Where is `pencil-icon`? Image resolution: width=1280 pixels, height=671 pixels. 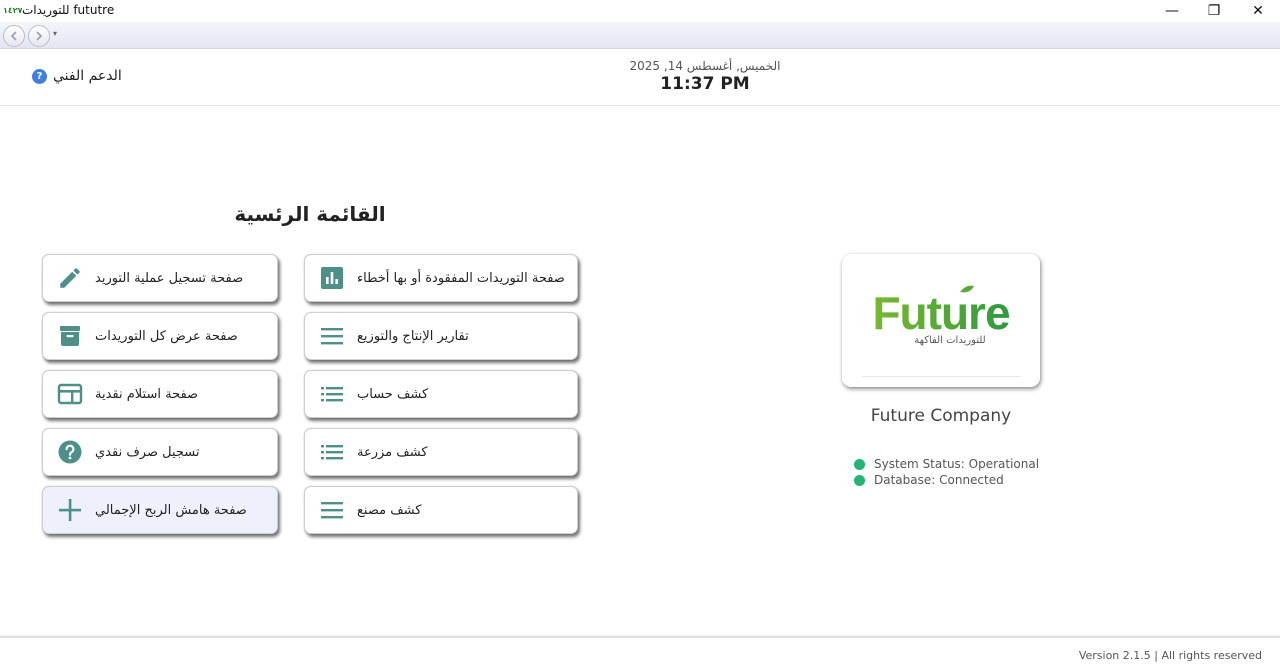
pencil-icon is located at coordinates (70, 278).